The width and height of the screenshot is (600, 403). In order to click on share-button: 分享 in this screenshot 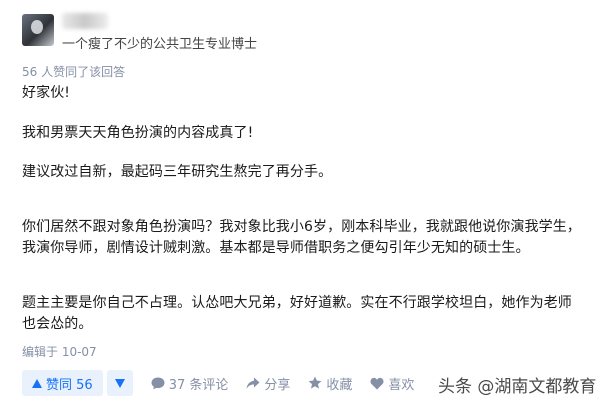, I will do `click(268, 383)`.